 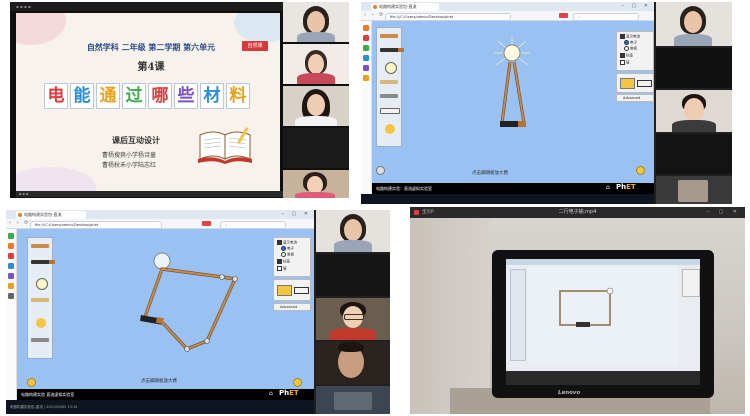 I want to click on monitor-brand: Lenovo, so click(x=569, y=393).